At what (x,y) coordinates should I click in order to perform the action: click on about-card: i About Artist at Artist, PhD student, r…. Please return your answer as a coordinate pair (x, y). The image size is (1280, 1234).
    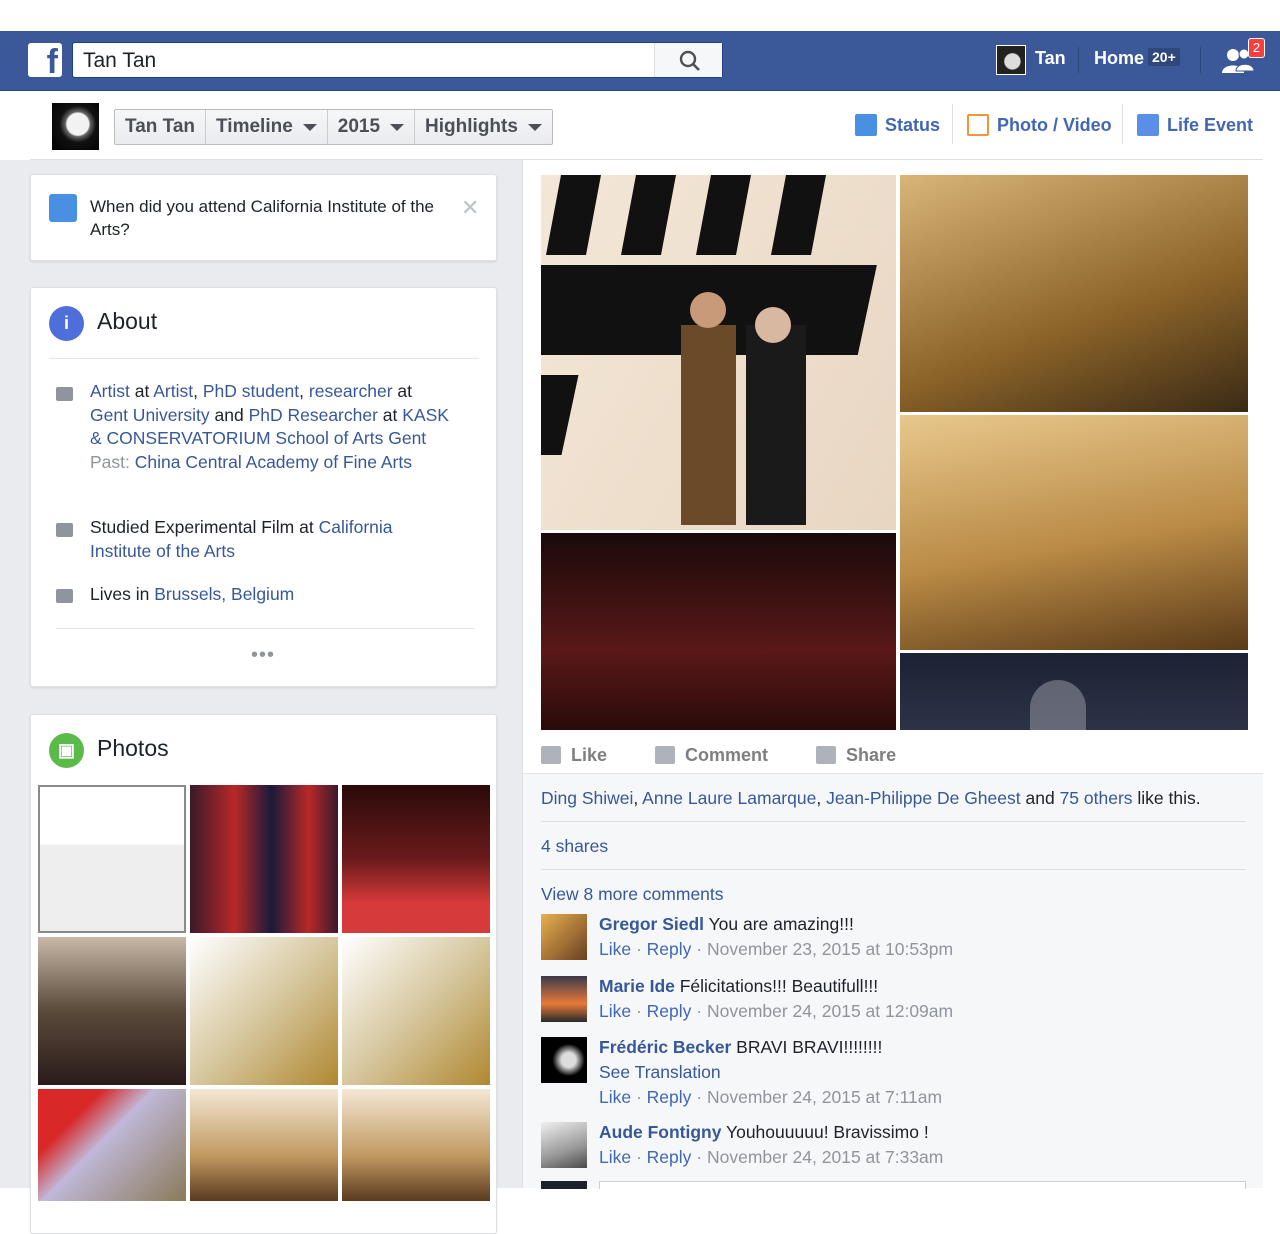
    Looking at the image, I should click on (263, 487).